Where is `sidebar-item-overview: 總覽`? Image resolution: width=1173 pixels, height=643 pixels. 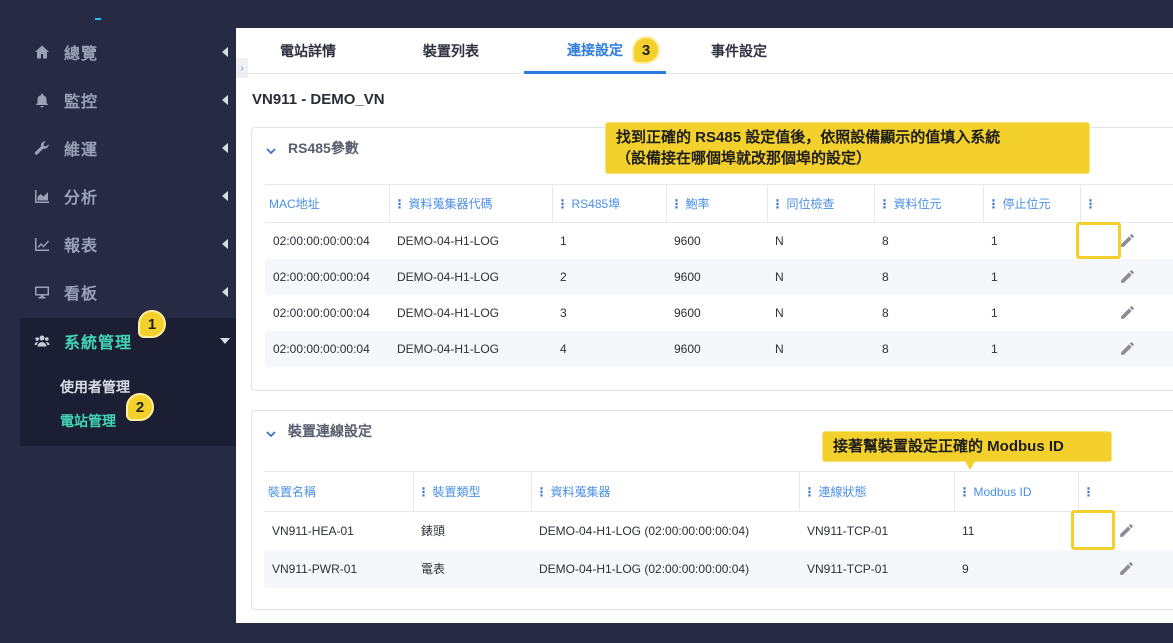 sidebar-item-overview: 總覽 is located at coordinates (128, 52).